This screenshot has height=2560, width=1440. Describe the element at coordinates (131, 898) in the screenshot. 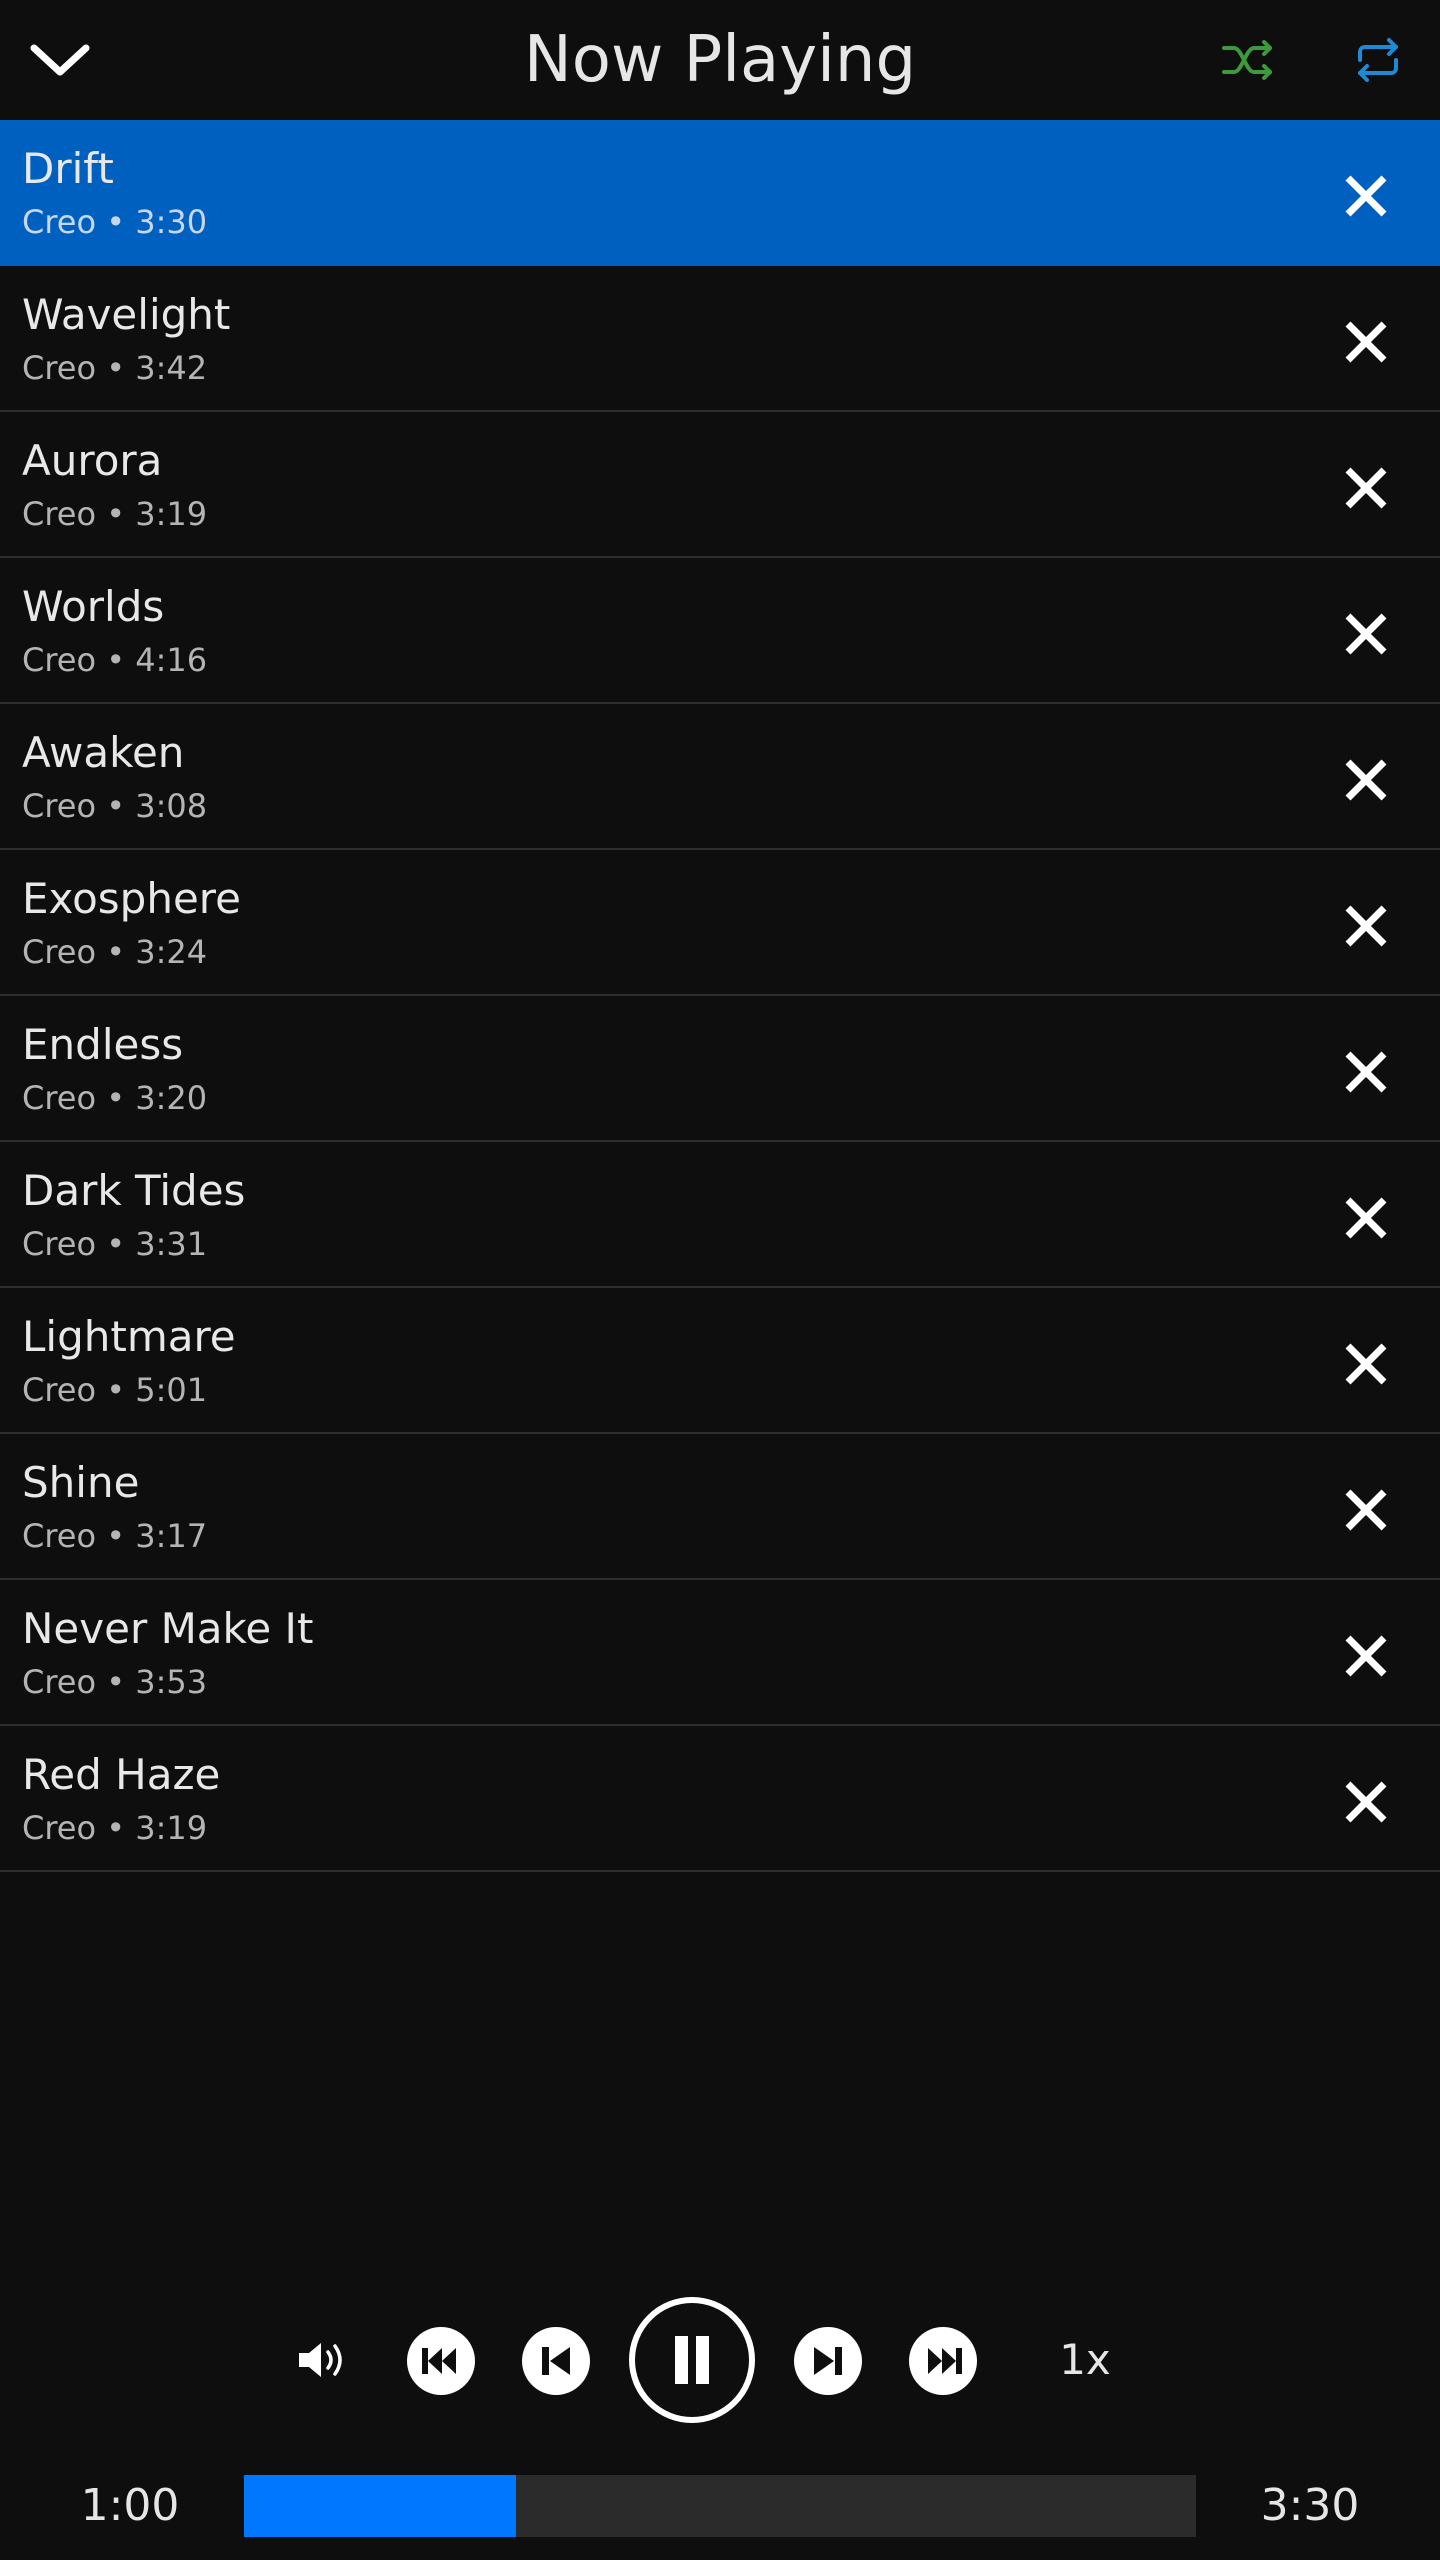

I see `track-title: Exosphere` at that location.